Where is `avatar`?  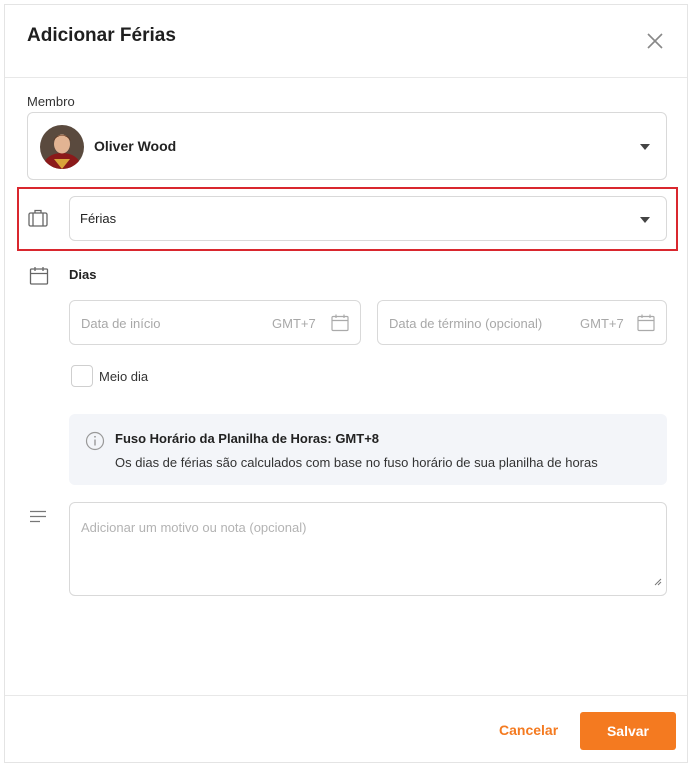 avatar is located at coordinates (62, 147).